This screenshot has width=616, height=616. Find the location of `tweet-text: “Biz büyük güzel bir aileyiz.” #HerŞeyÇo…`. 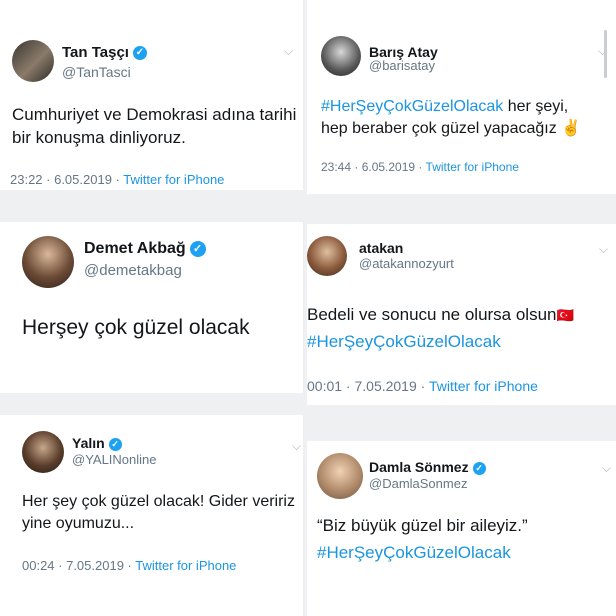

tweet-text: “Biz büyük güzel bir aileyiz.” #HerŞeyÇo… is located at coordinates (422, 540).